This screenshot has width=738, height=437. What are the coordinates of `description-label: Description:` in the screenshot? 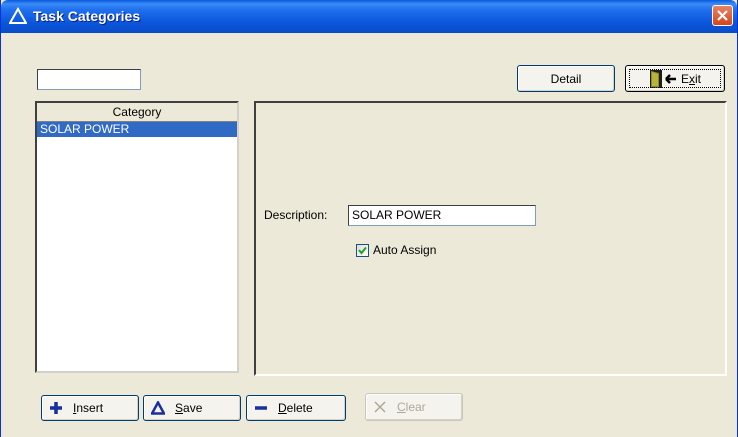 It's located at (296, 215).